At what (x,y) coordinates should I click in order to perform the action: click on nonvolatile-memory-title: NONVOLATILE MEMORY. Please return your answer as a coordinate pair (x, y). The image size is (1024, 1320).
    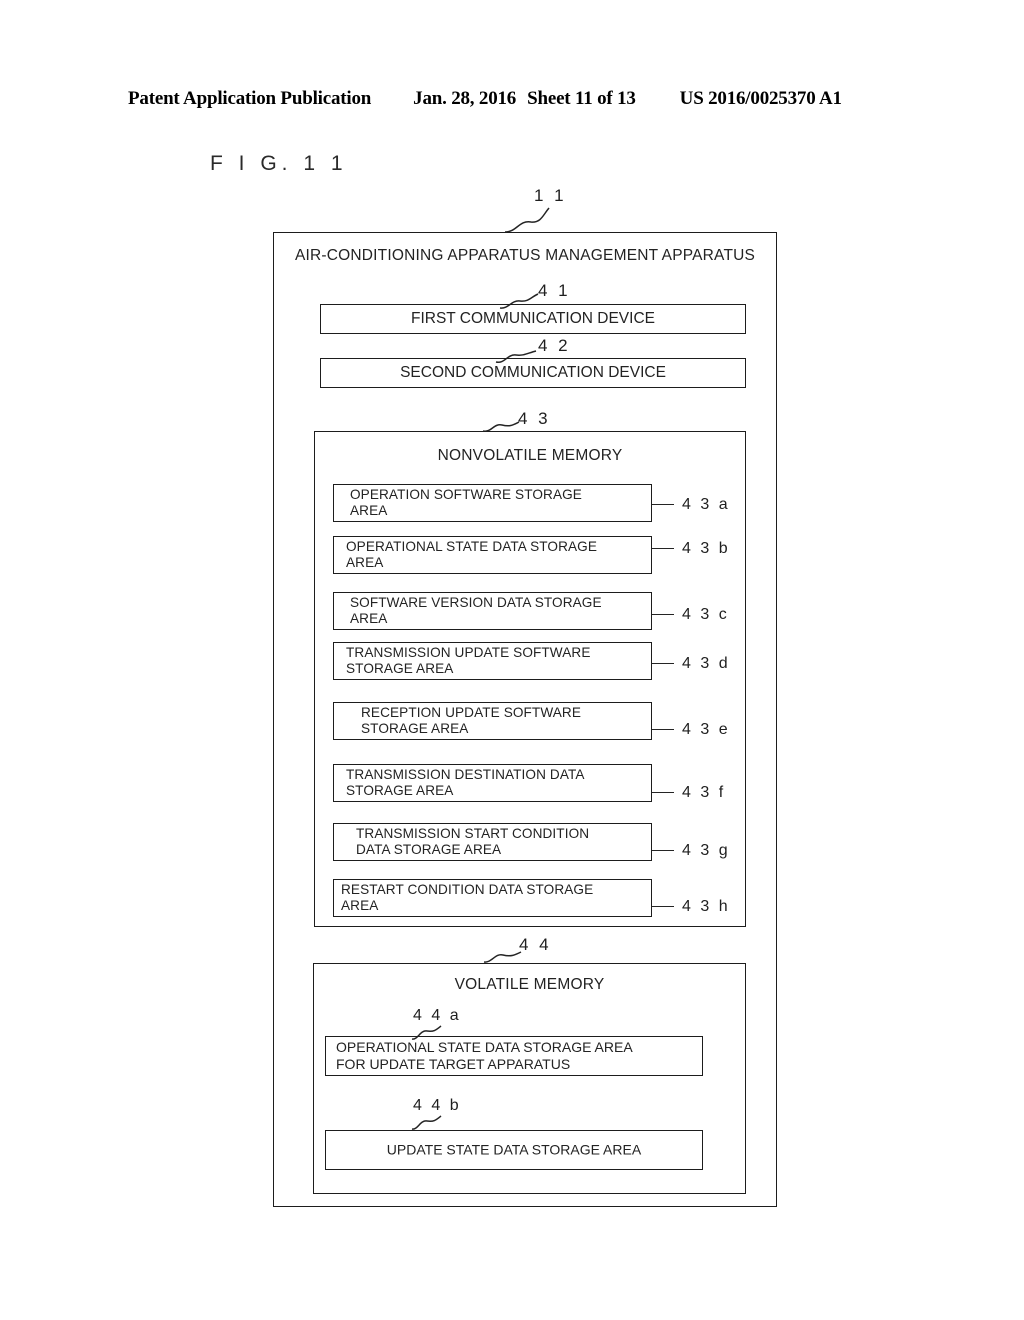
    Looking at the image, I should click on (530, 455).